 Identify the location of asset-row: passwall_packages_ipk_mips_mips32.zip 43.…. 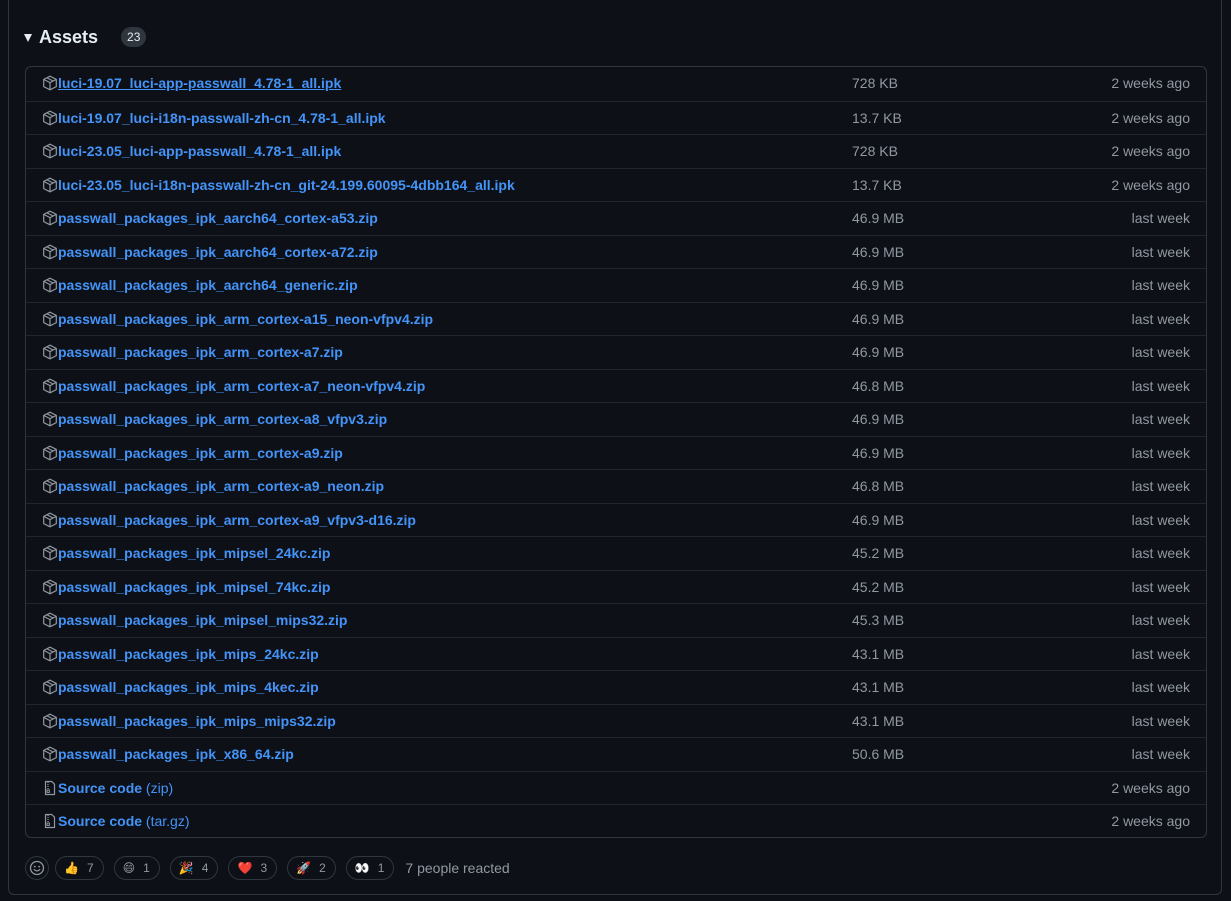
(616, 720).